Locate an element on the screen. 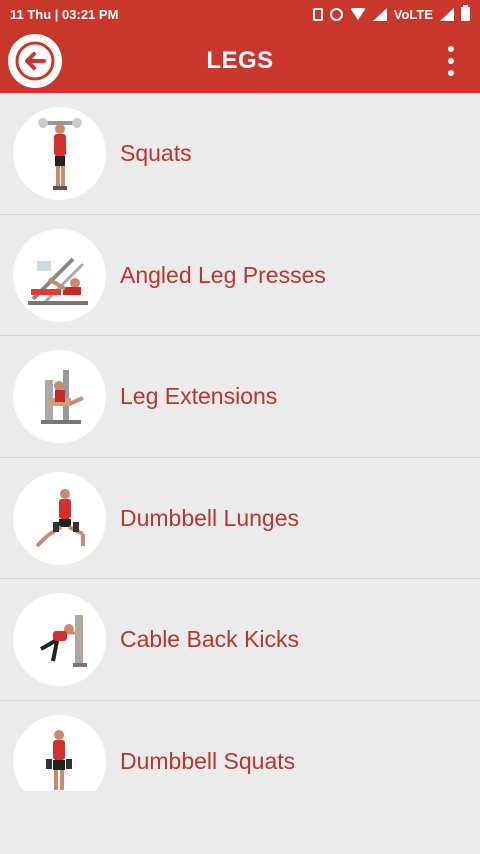 The width and height of the screenshot is (480, 854). exercise-label: Dumbbell Squats is located at coordinates (208, 760).